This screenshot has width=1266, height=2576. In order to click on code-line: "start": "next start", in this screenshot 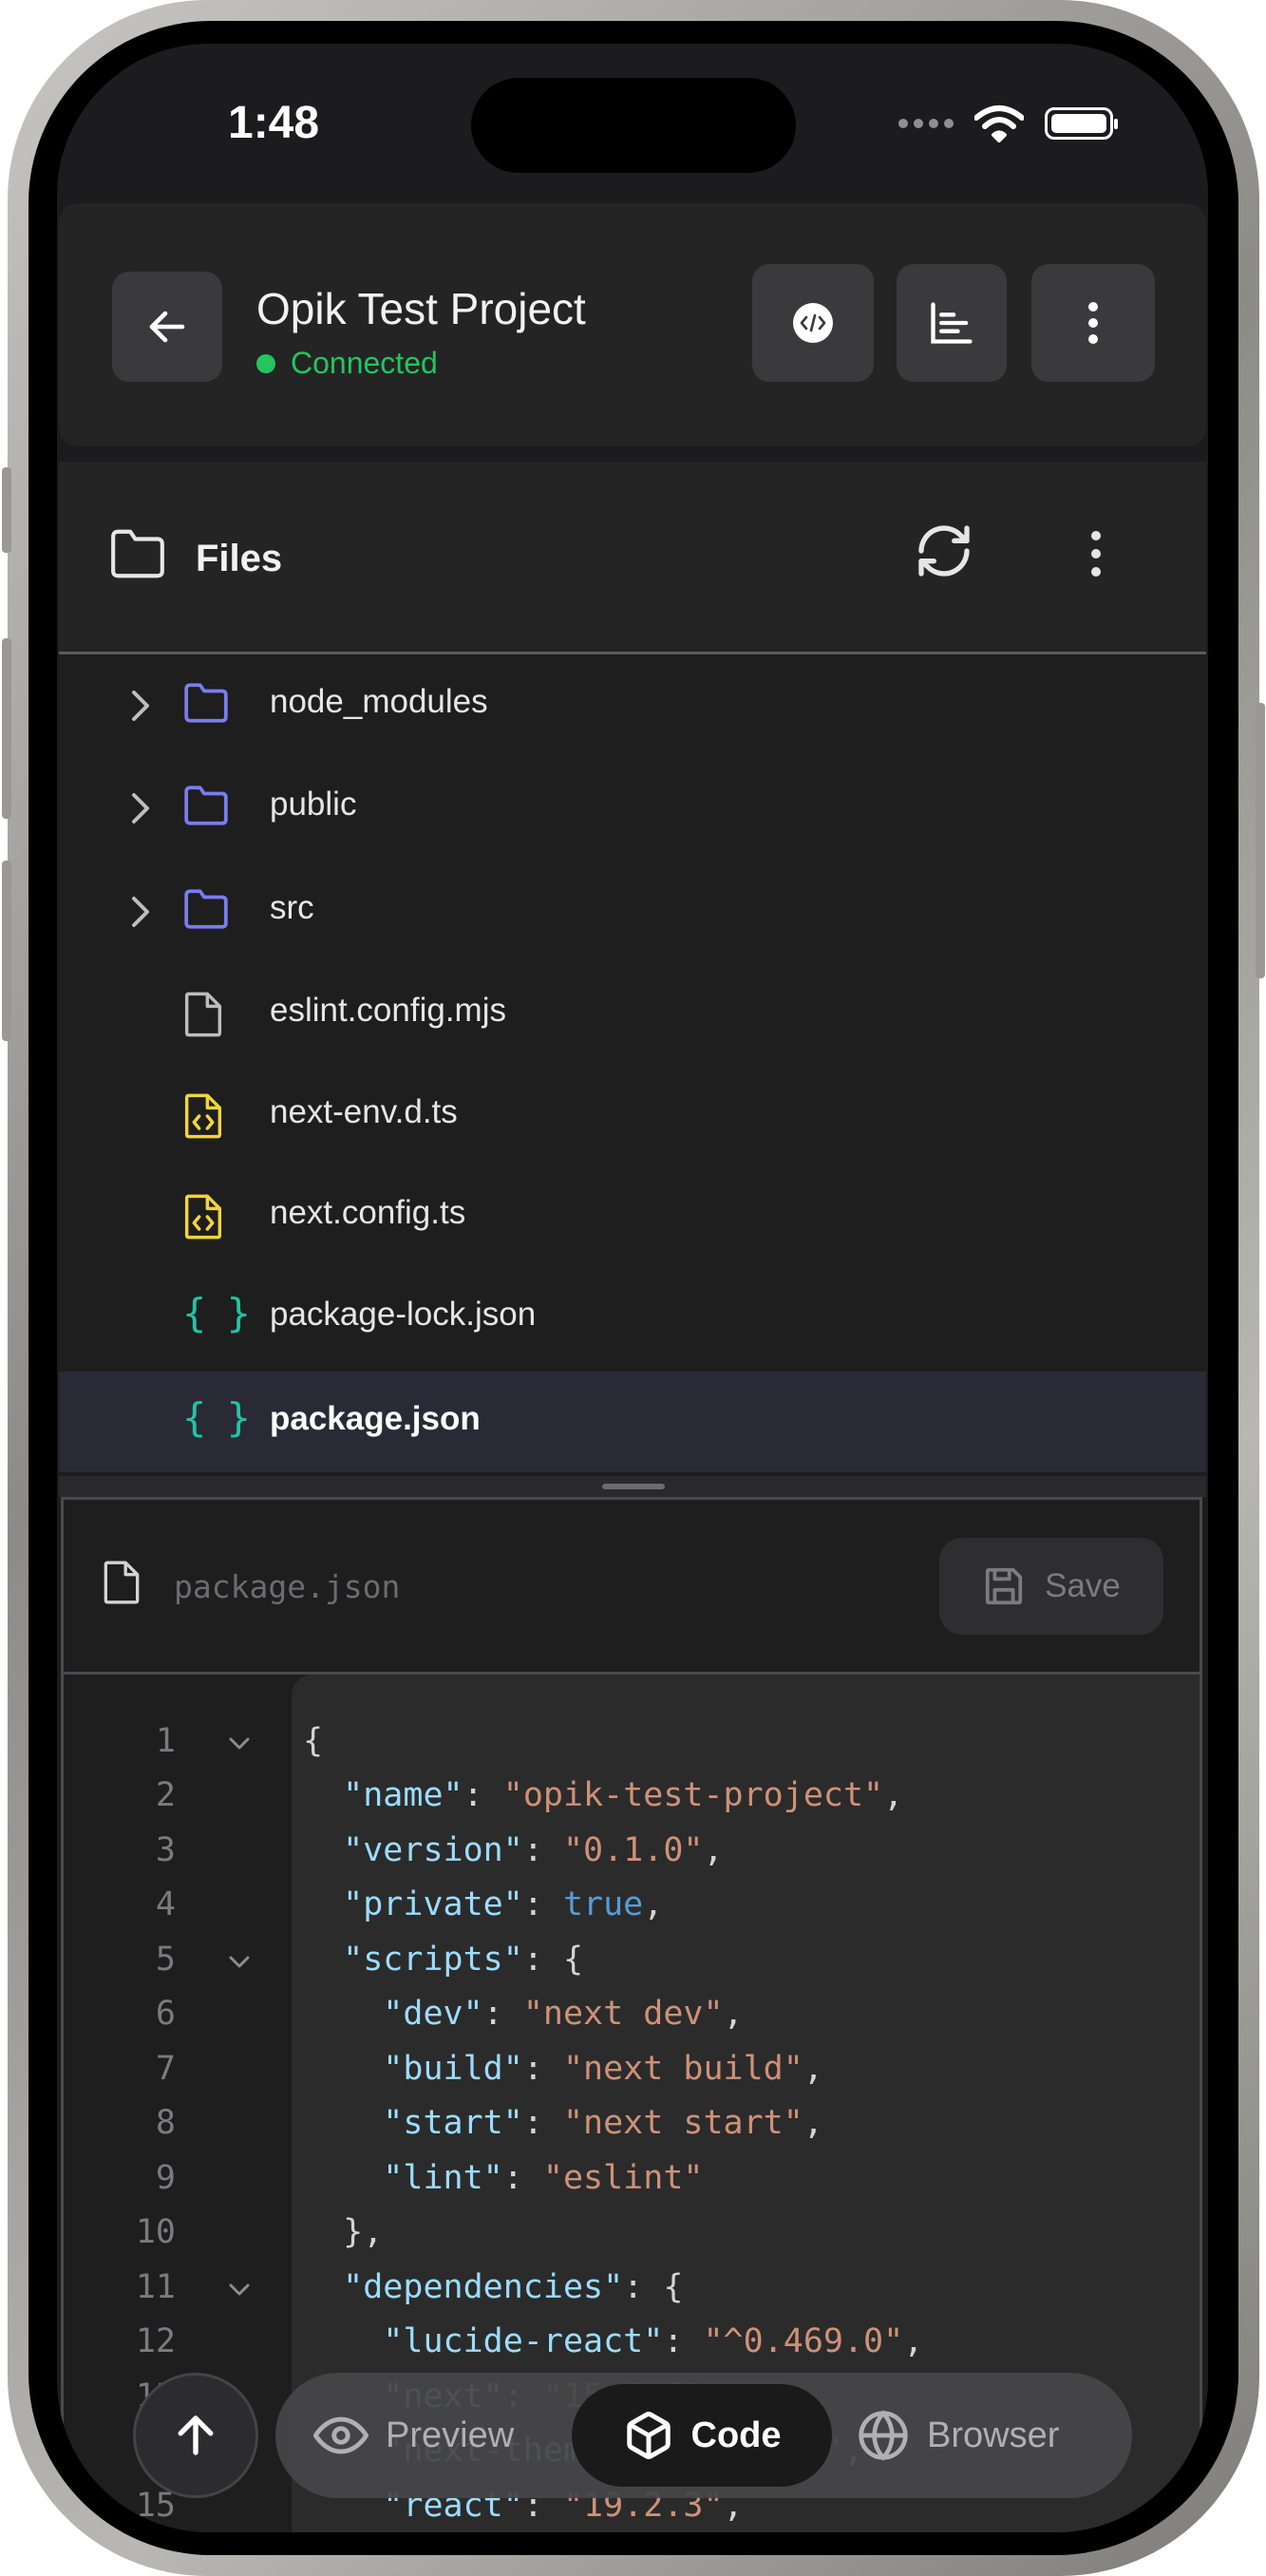, I will do `click(603, 2123)`.